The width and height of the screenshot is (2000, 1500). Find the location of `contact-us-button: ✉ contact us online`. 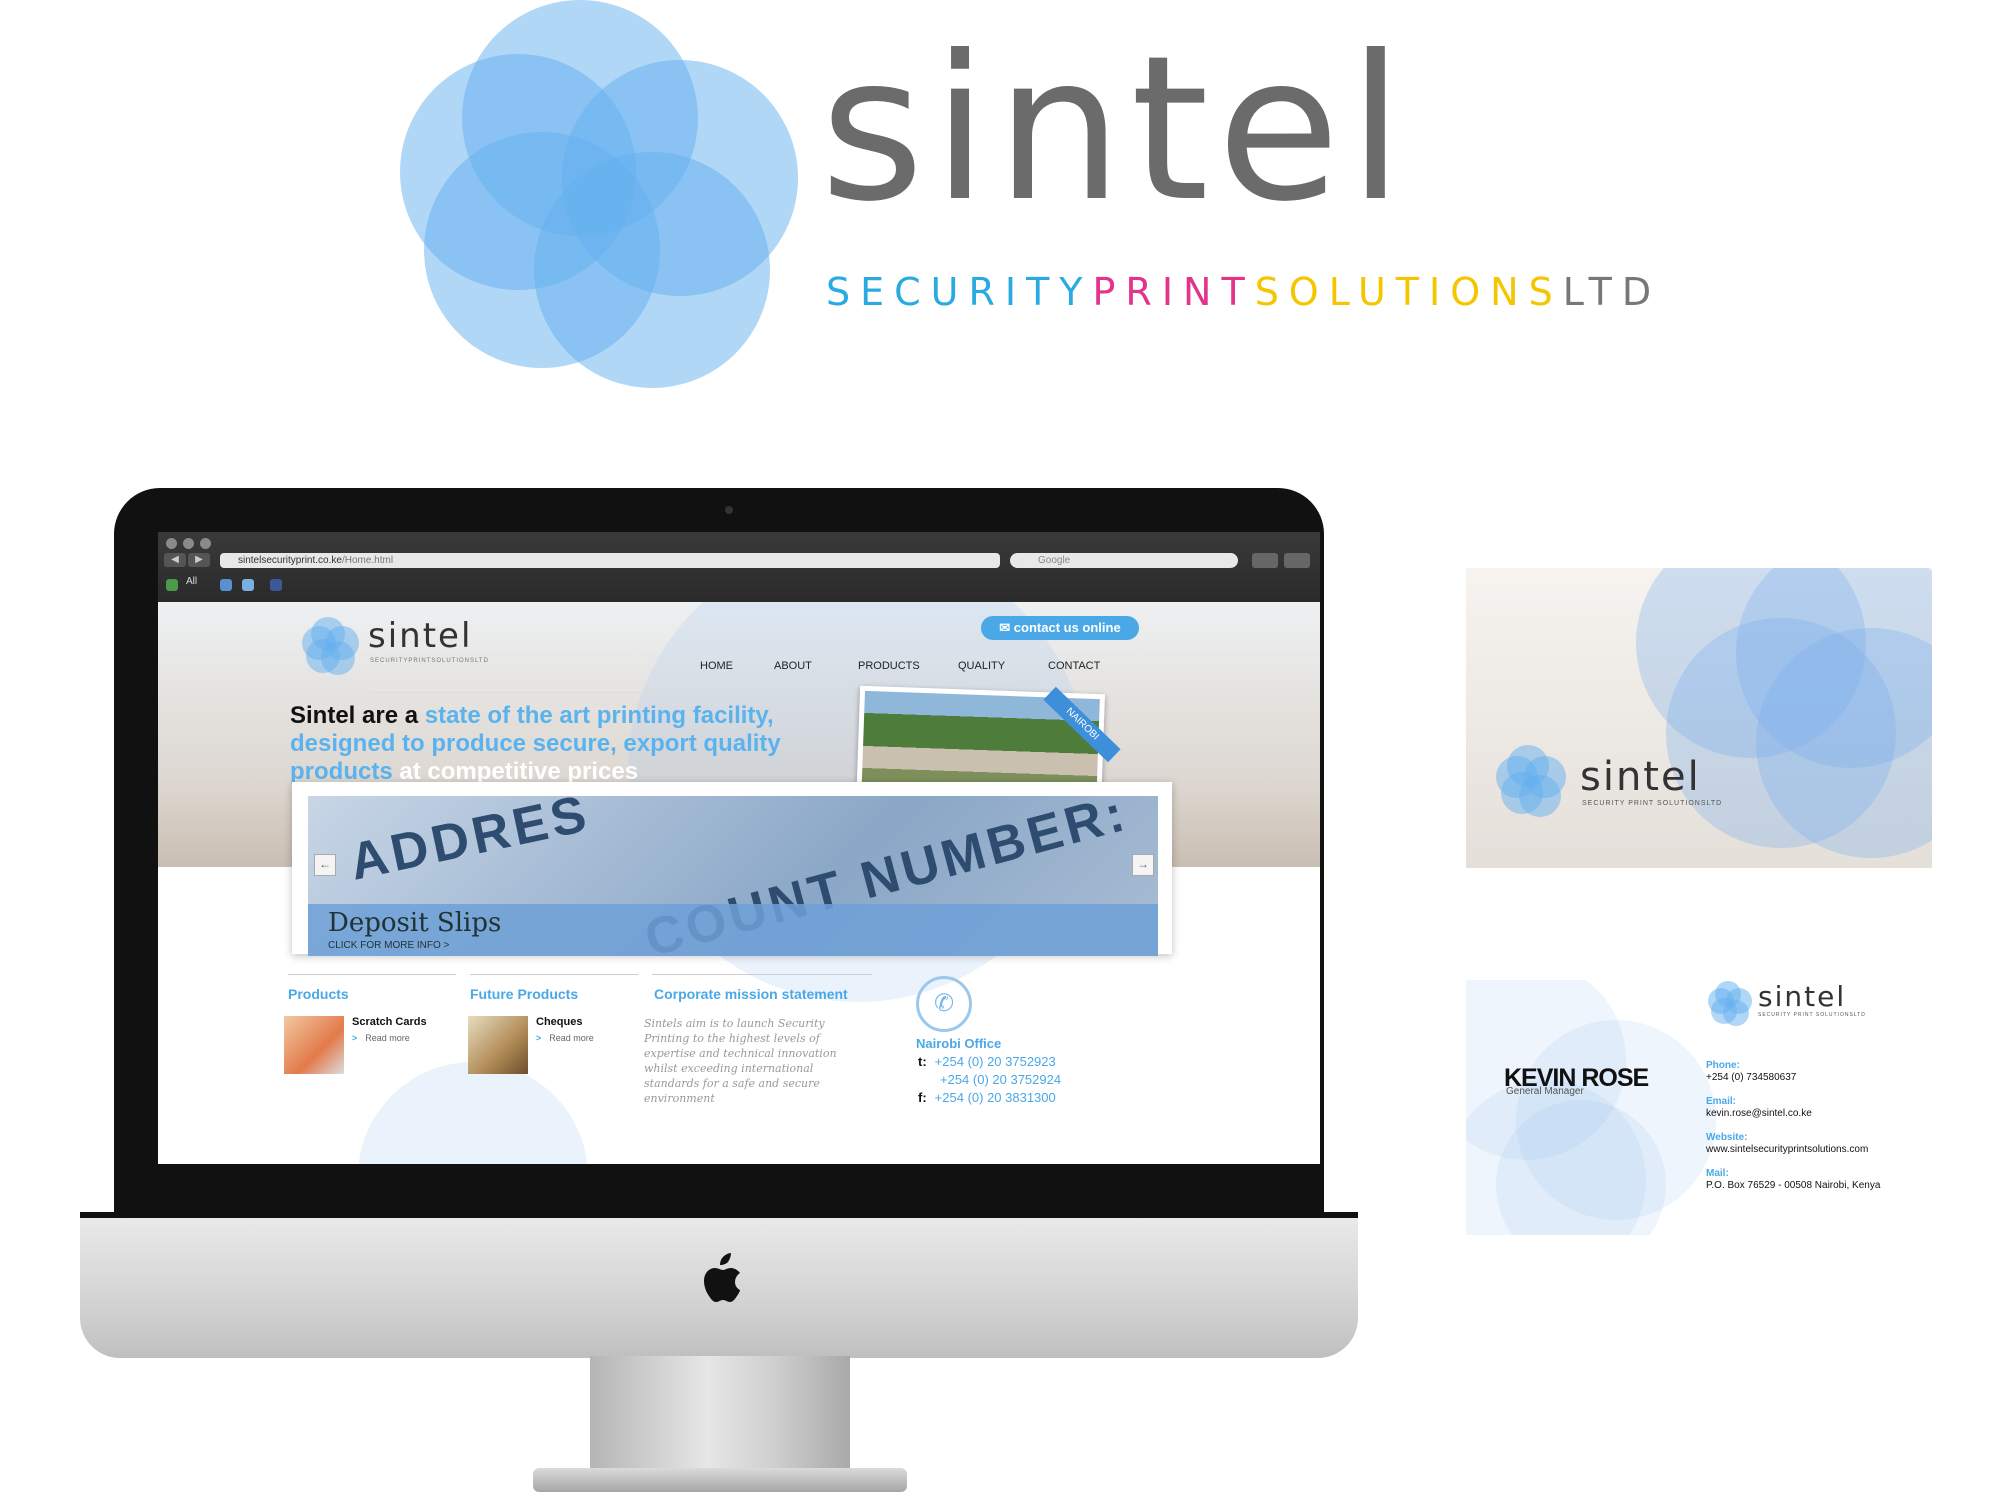

contact-us-button: ✉ contact us online is located at coordinates (1060, 628).